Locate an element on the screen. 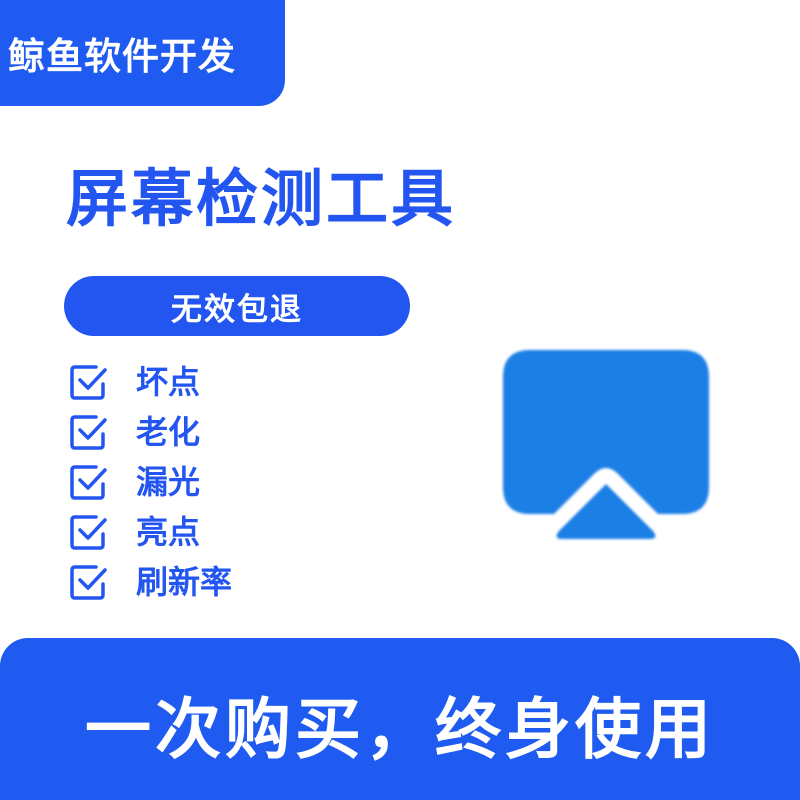 This screenshot has width=800, height=800. feature-item-light-leak: 漏光 is located at coordinates (198, 482).